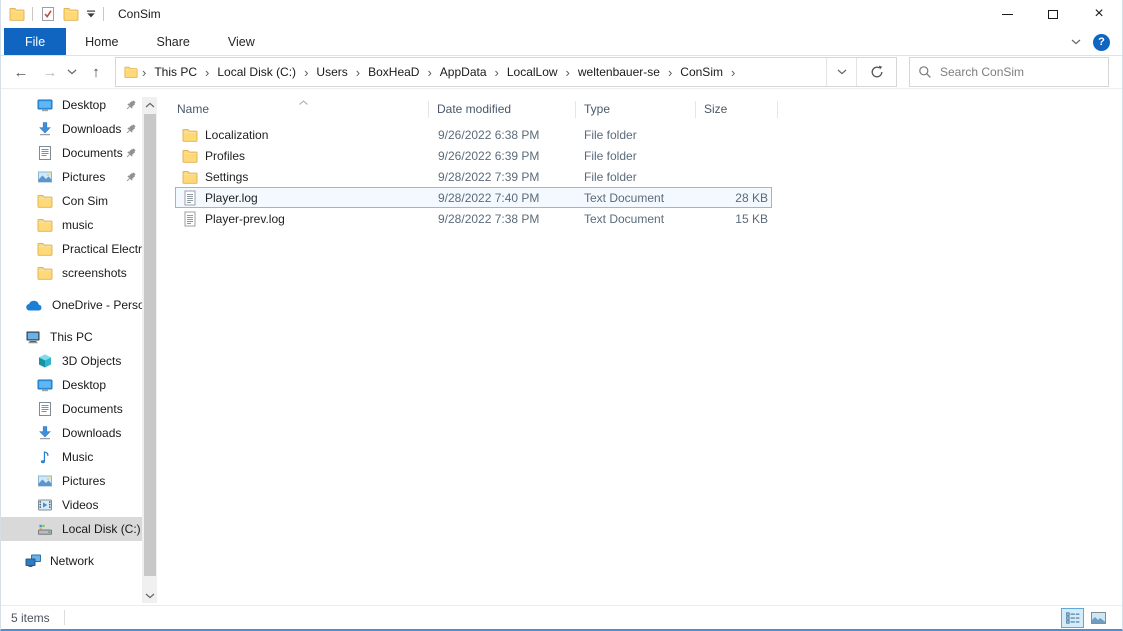 This screenshot has height=631, width=1123. I want to click on close-button: ×, so click(1099, 14).